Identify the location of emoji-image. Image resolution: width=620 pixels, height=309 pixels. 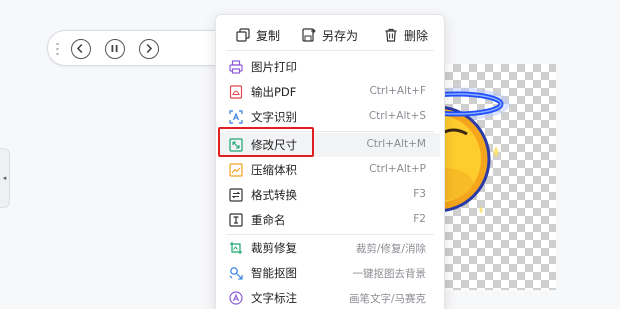
(477, 150).